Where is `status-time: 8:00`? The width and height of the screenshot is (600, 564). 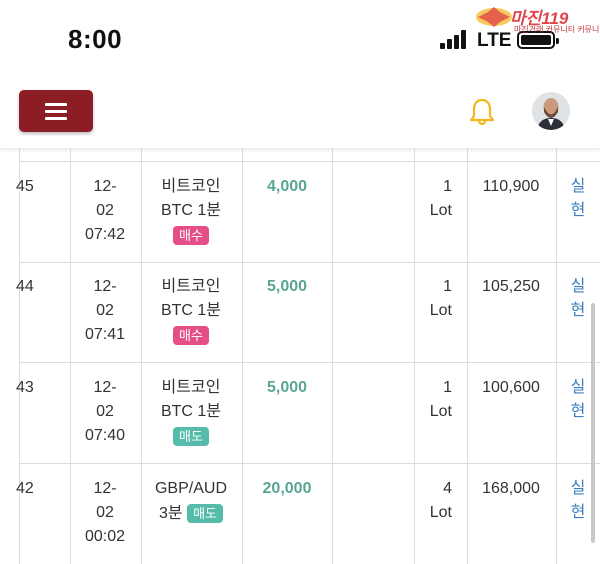 status-time: 8:00 is located at coordinates (95, 39).